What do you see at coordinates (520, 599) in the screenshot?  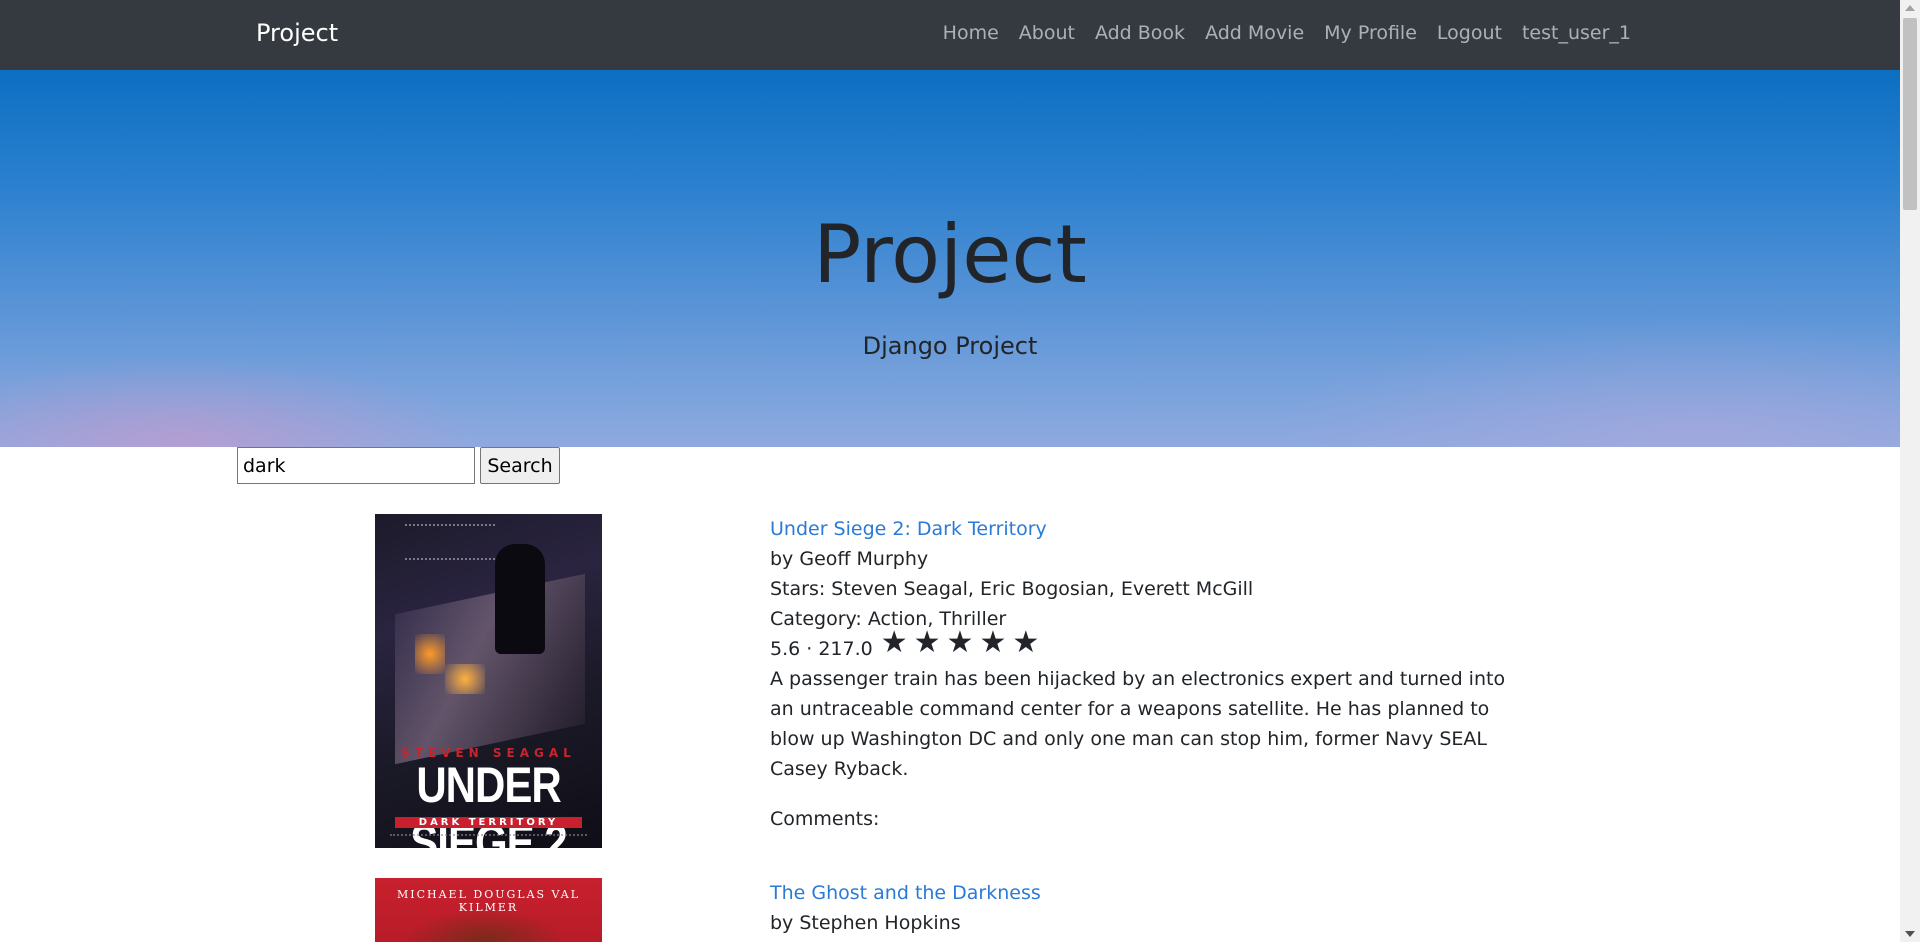 I see `poster-figure-art` at bounding box center [520, 599].